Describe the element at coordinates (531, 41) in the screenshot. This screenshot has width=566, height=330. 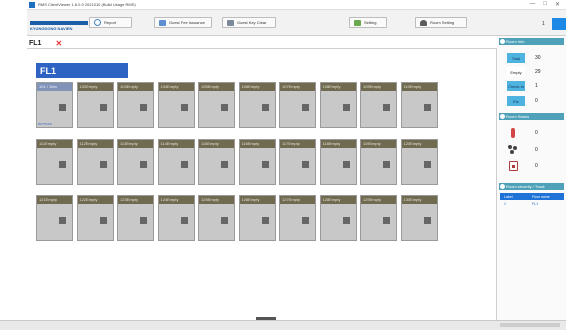
I see `room-info-header: Room Info` at that location.